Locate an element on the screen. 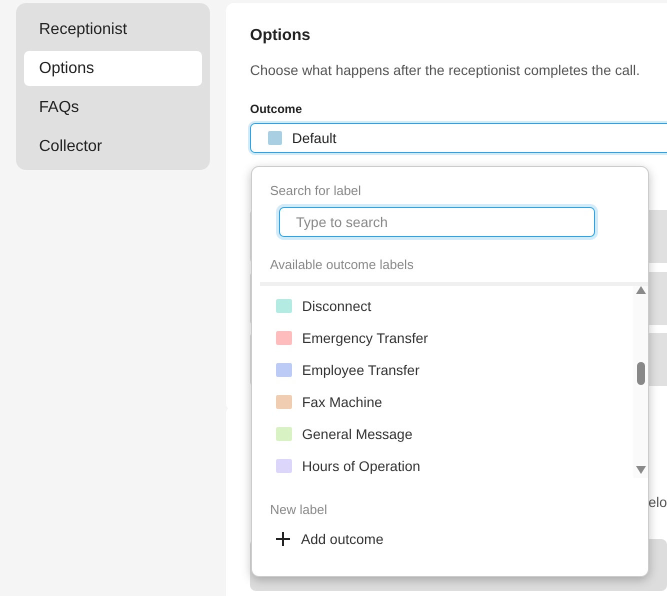  option-label: Employee Transfer is located at coordinates (361, 370).